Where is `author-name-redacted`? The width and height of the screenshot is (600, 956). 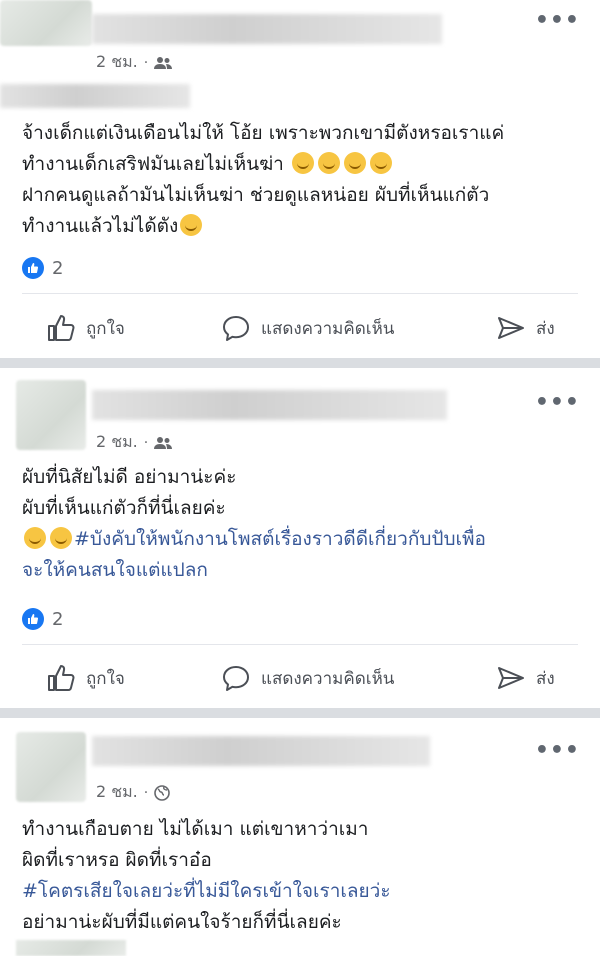
author-name-redacted is located at coordinates (95, 96).